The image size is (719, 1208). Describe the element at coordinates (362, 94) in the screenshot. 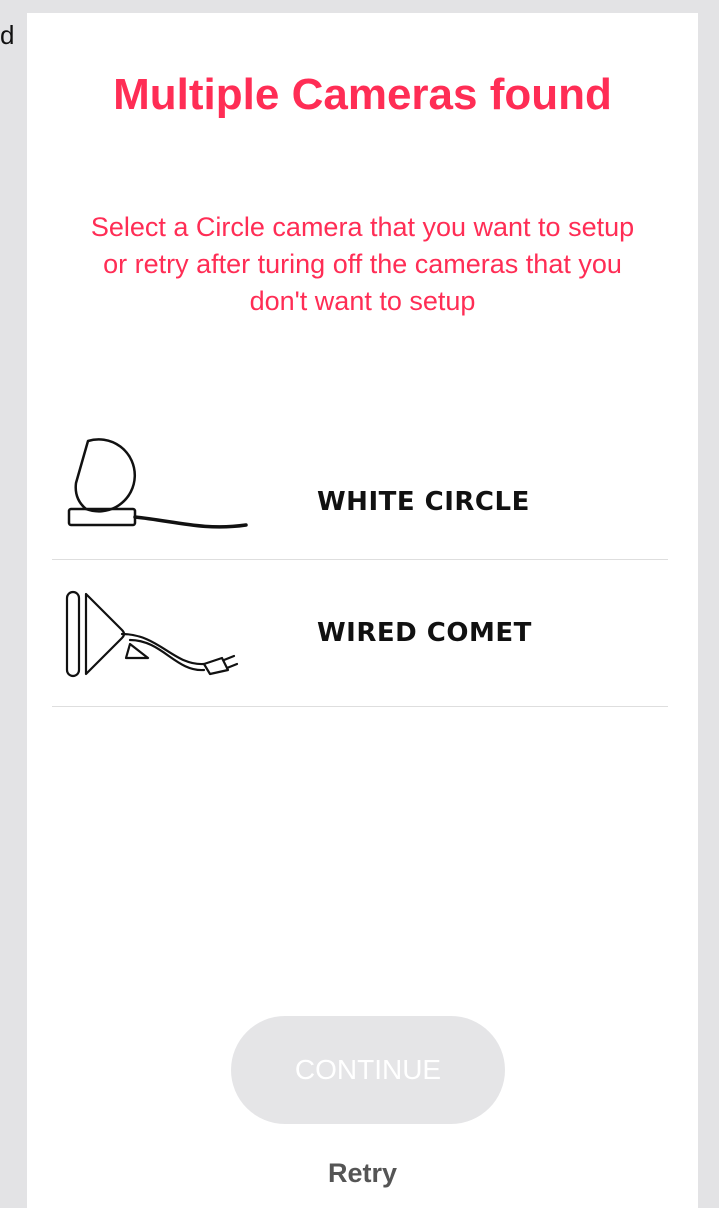

I see `page-title: Multiple Cameras found` at that location.